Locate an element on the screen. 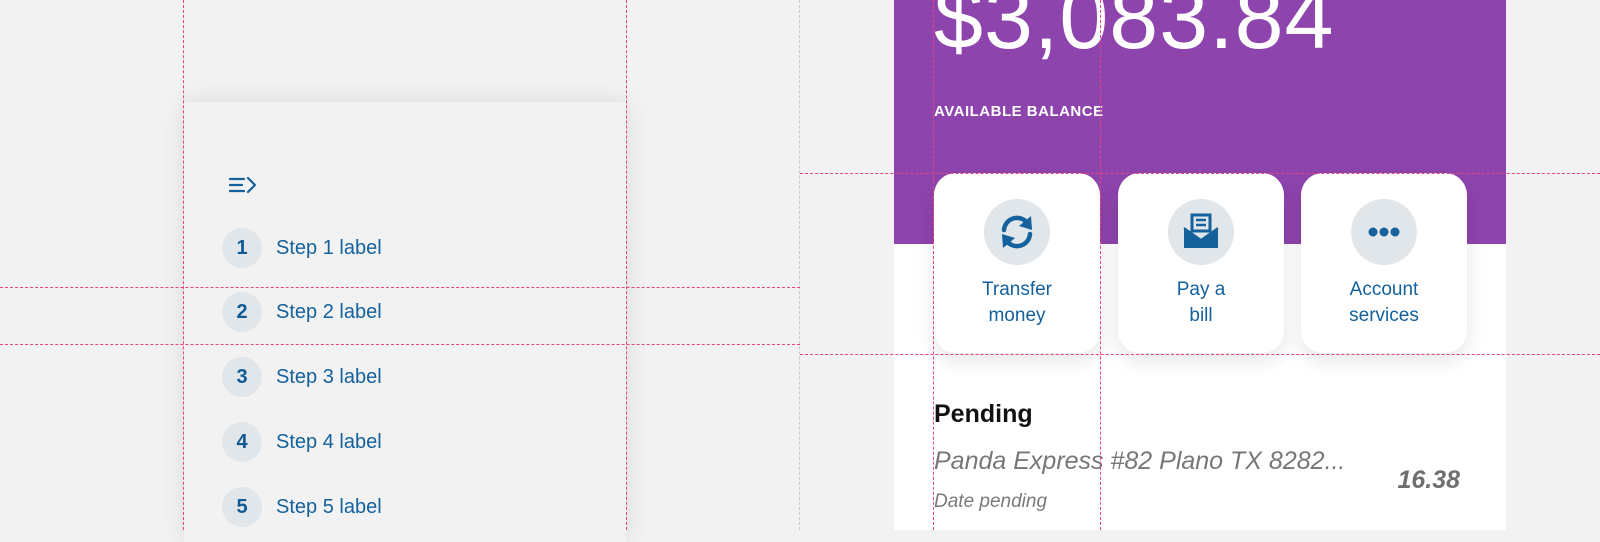  action-label-line: Pay a is located at coordinates (1201, 289).